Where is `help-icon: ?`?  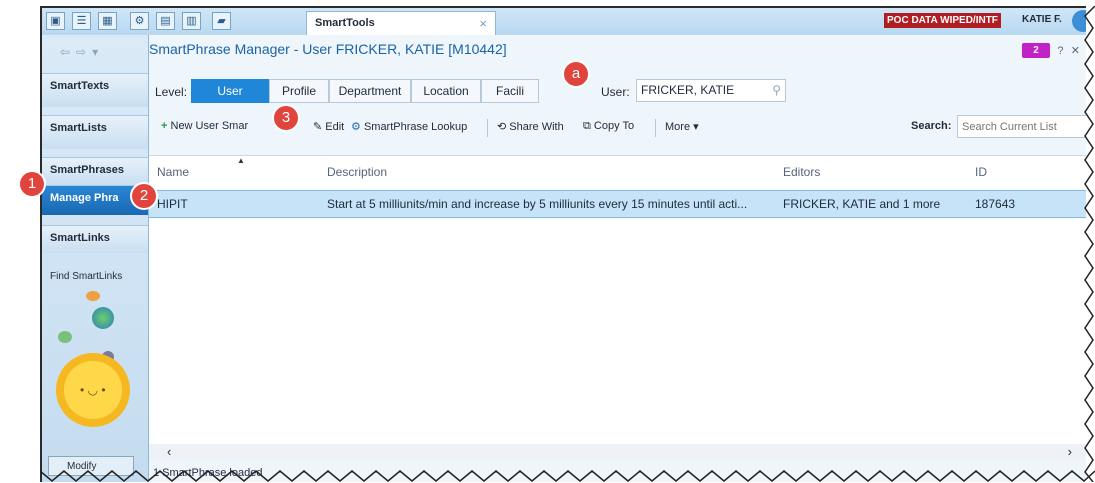 help-icon: ? is located at coordinates (1060, 51).